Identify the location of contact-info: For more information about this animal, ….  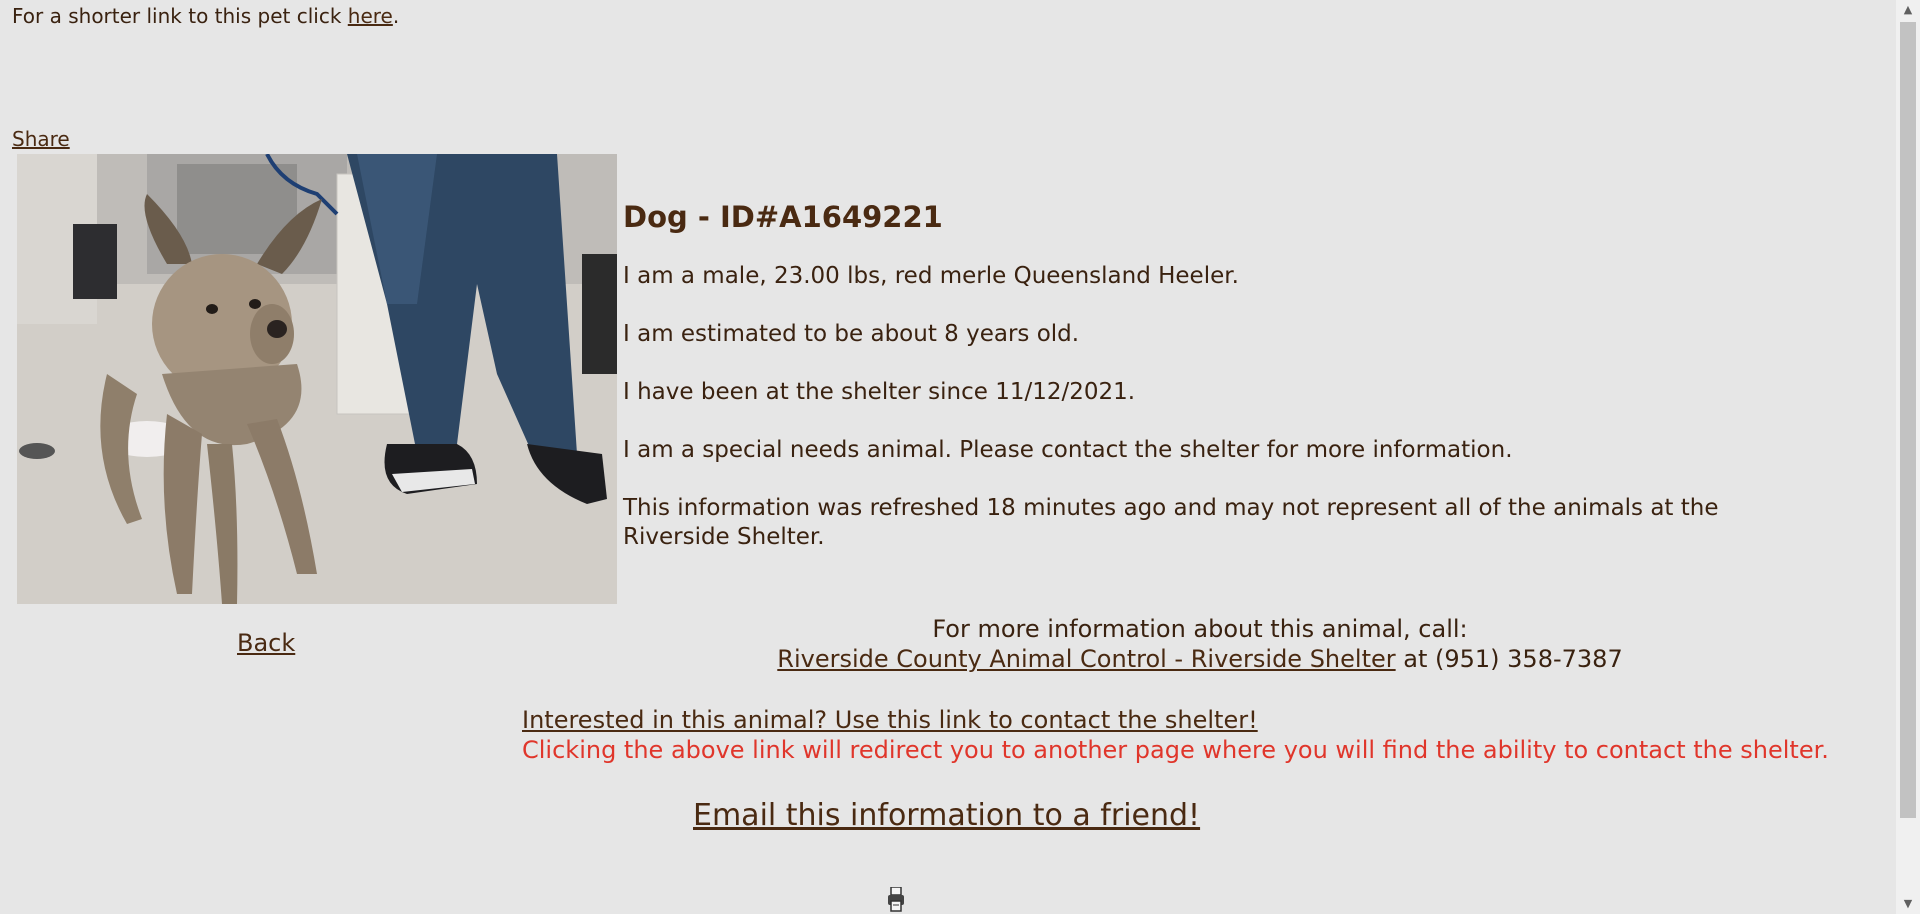
(1200, 644).